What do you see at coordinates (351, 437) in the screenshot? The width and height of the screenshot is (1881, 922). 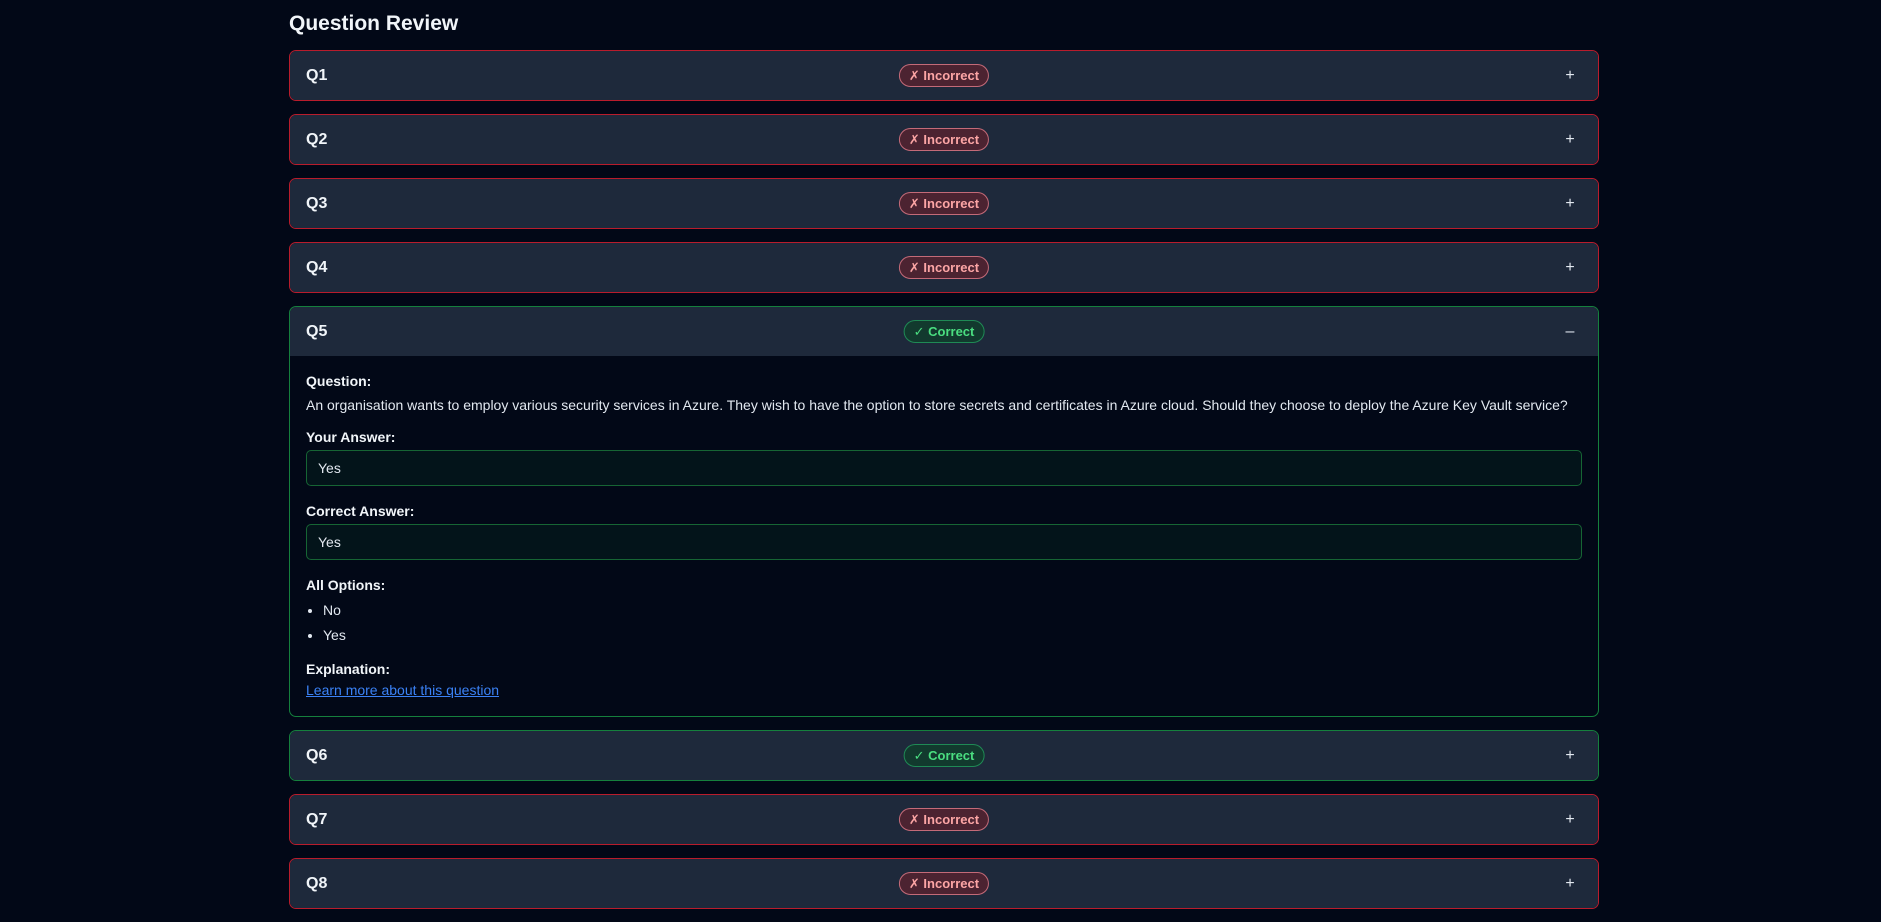 I see `your-answer-heading: Your Answer:` at bounding box center [351, 437].